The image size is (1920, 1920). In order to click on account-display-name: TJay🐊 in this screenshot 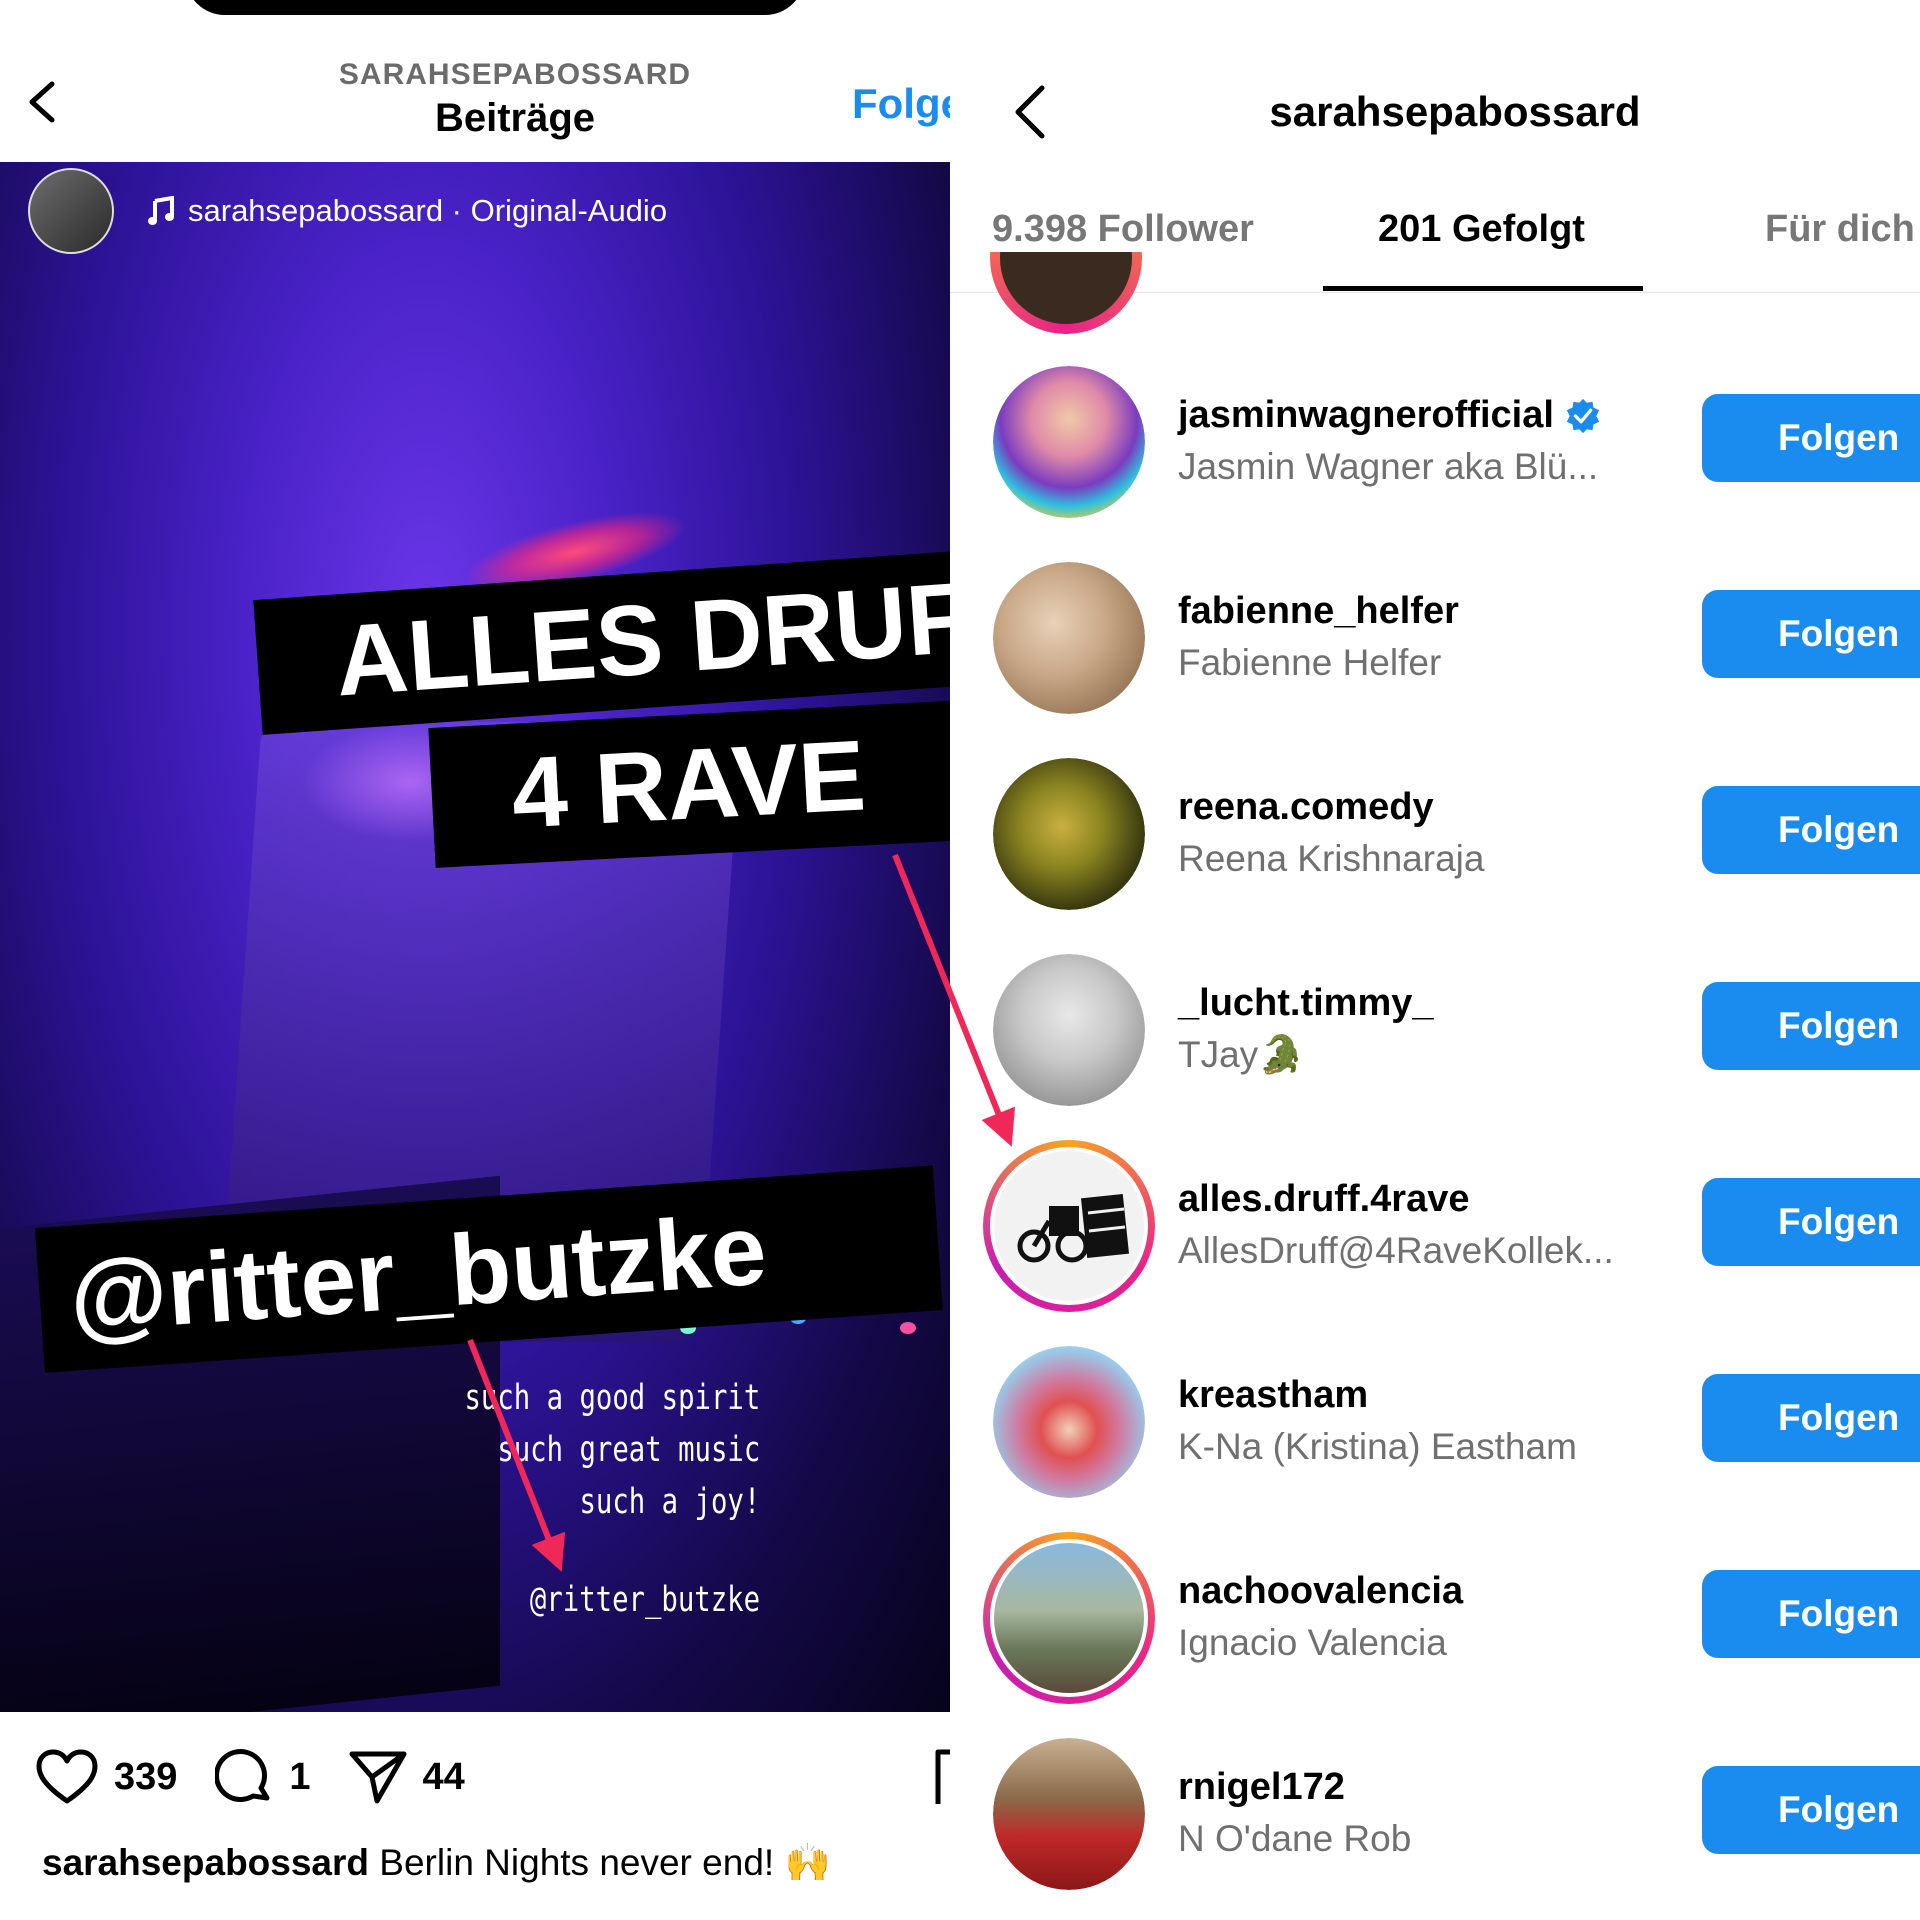, I will do `click(1241, 1054)`.